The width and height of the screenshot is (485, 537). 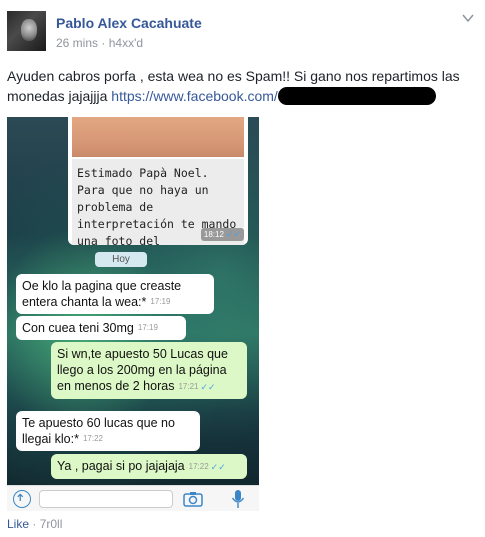 What do you see at coordinates (193, 499) in the screenshot?
I see `camera-icon` at bounding box center [193, 499].